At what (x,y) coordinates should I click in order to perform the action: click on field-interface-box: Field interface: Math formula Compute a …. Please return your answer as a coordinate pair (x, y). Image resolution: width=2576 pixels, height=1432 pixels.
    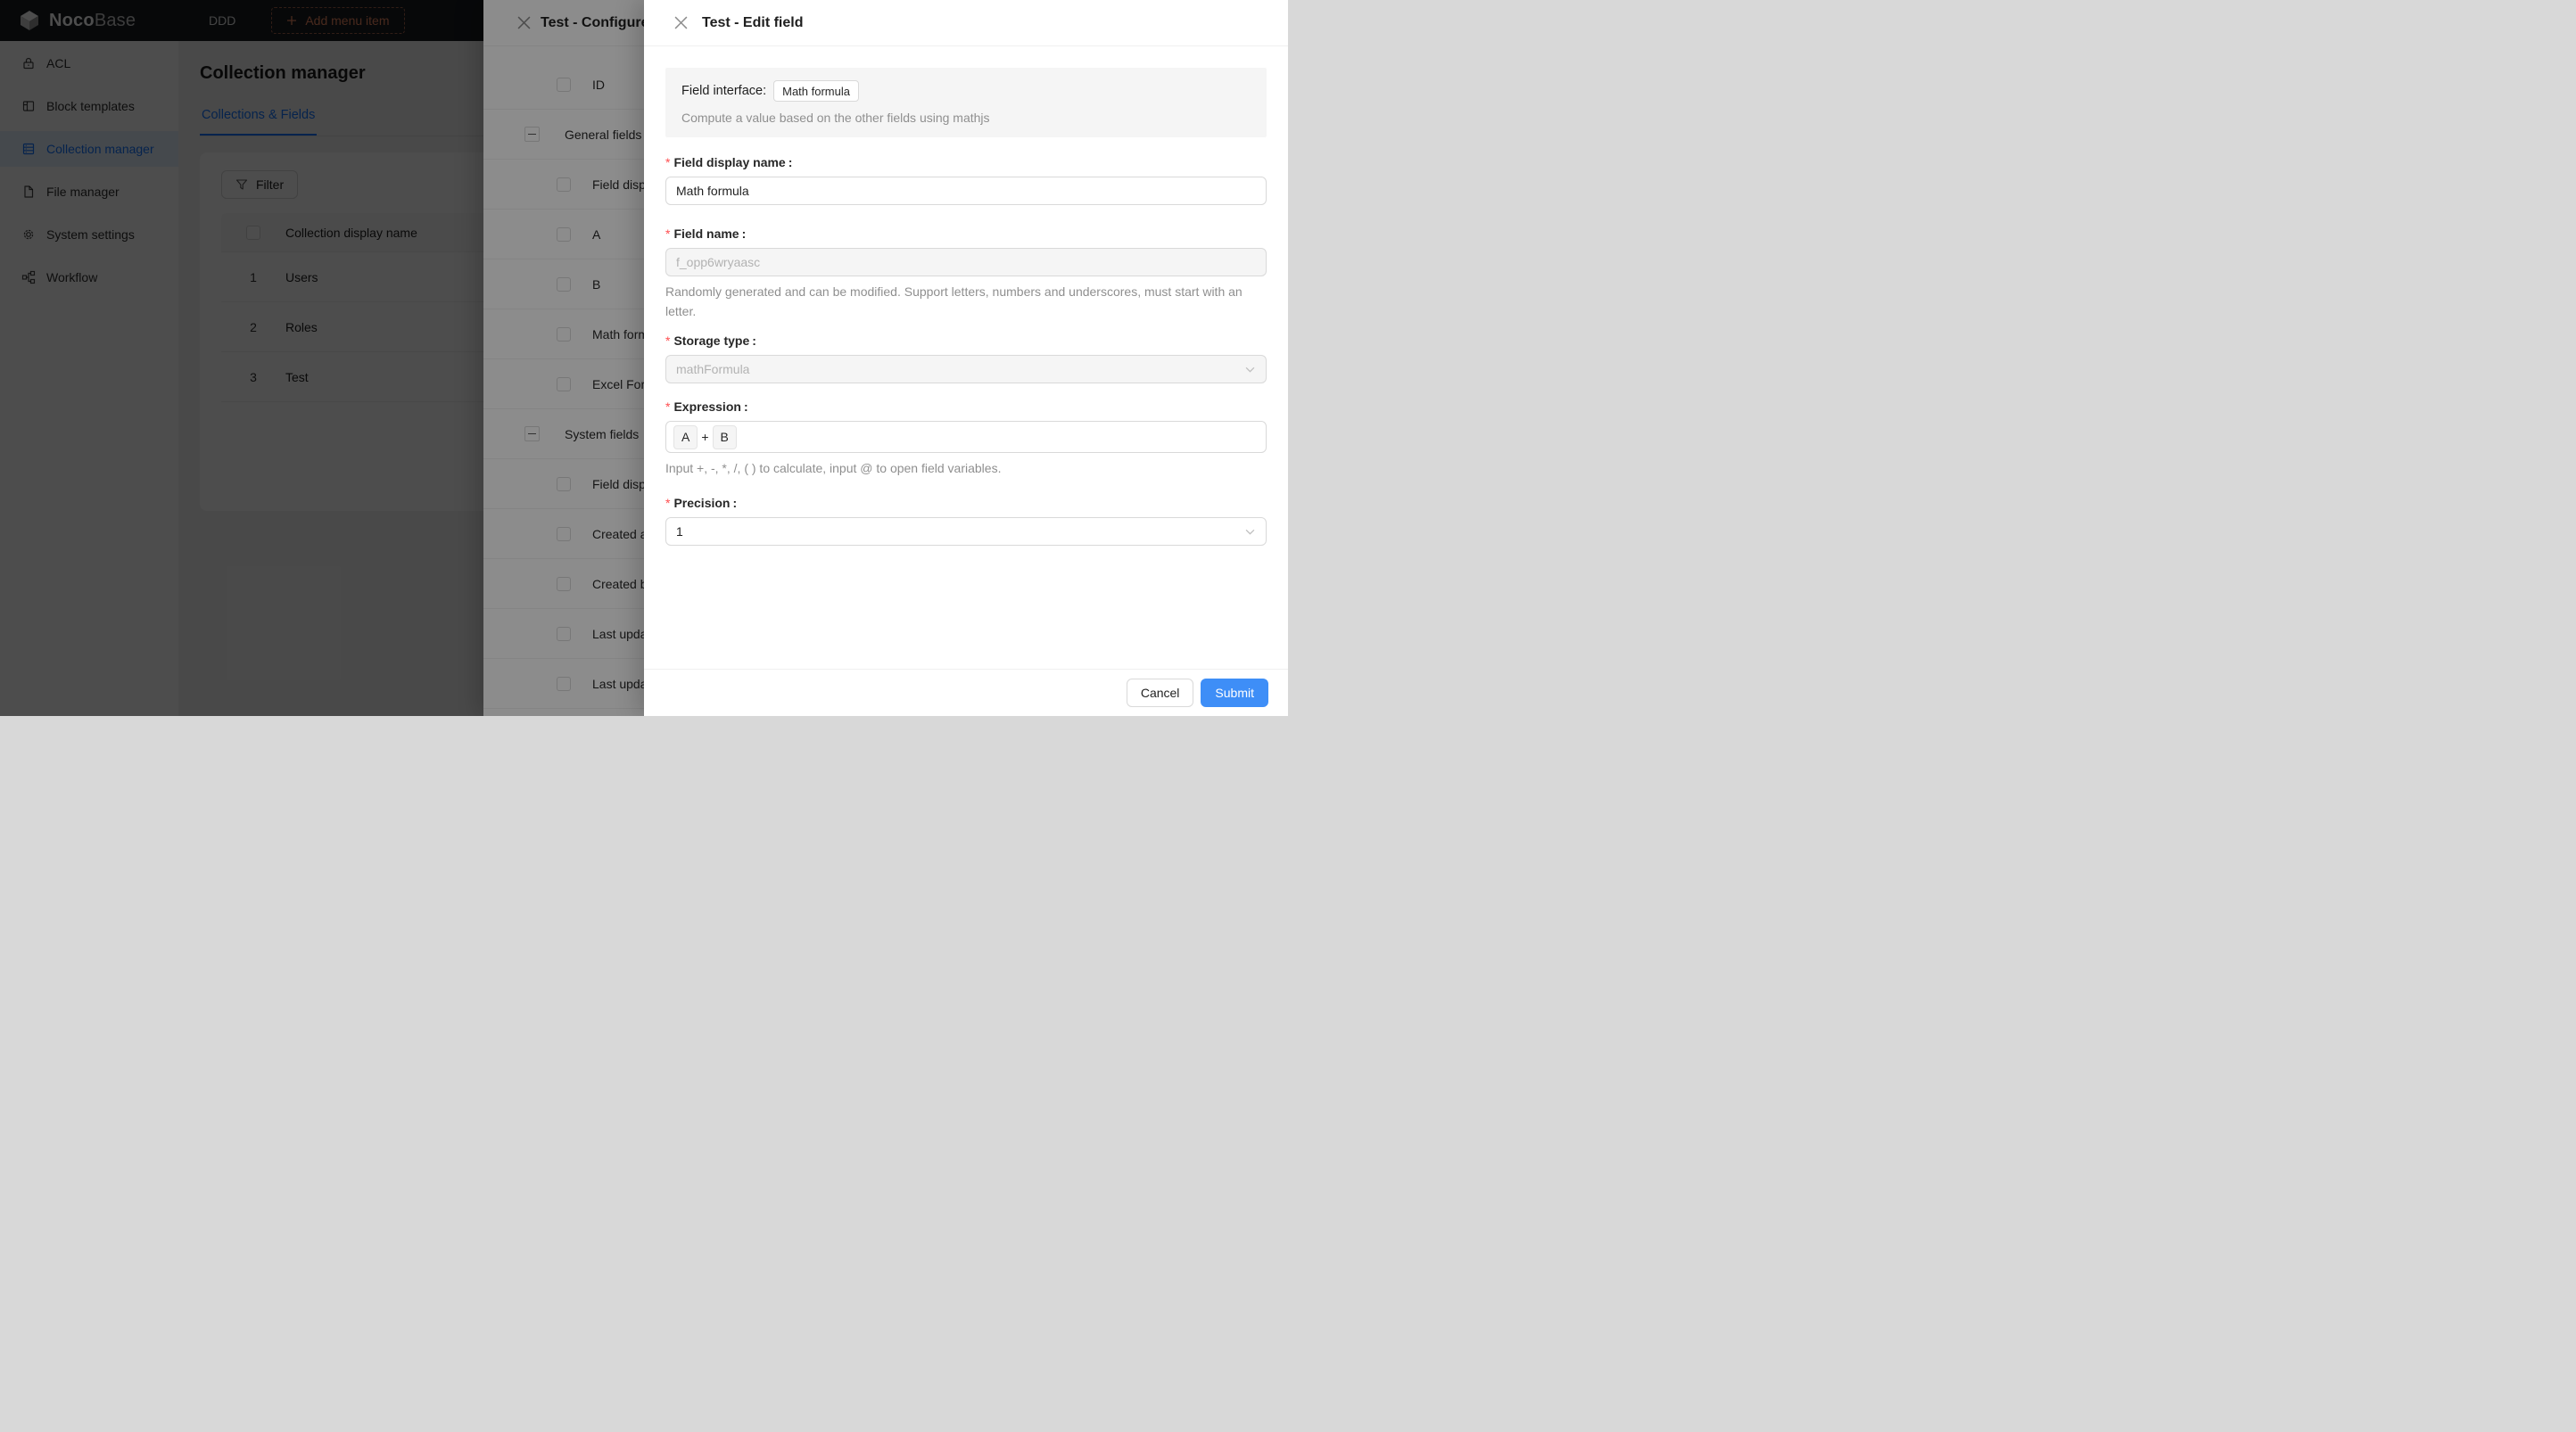
    Looking at the image, I should click on (966, 102).